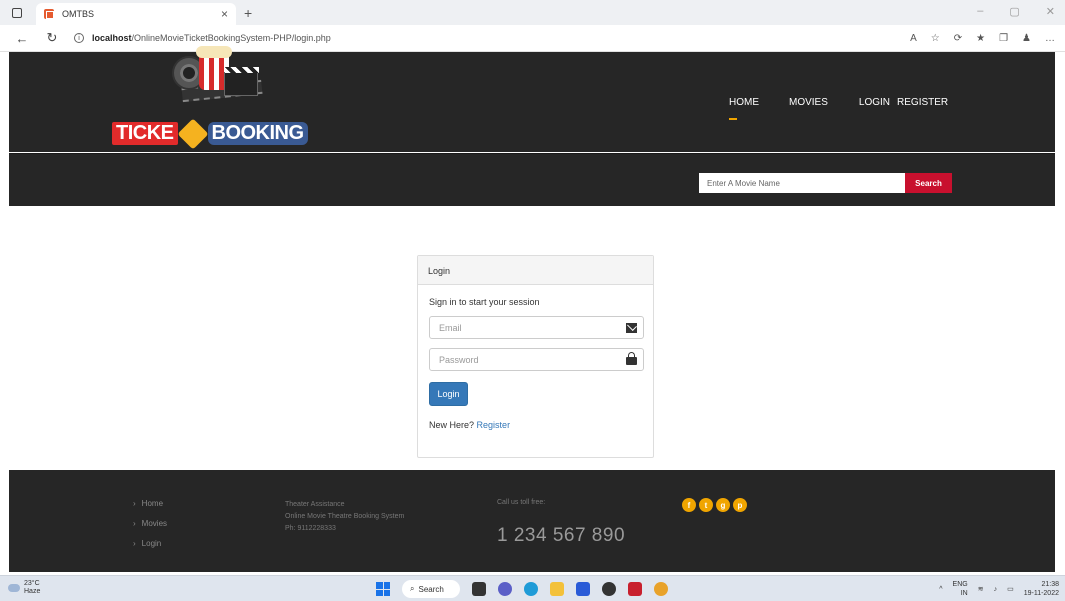 The height and width of the screenshot is (601, 1065). I want to click on edge-icon, so click(531, 589).